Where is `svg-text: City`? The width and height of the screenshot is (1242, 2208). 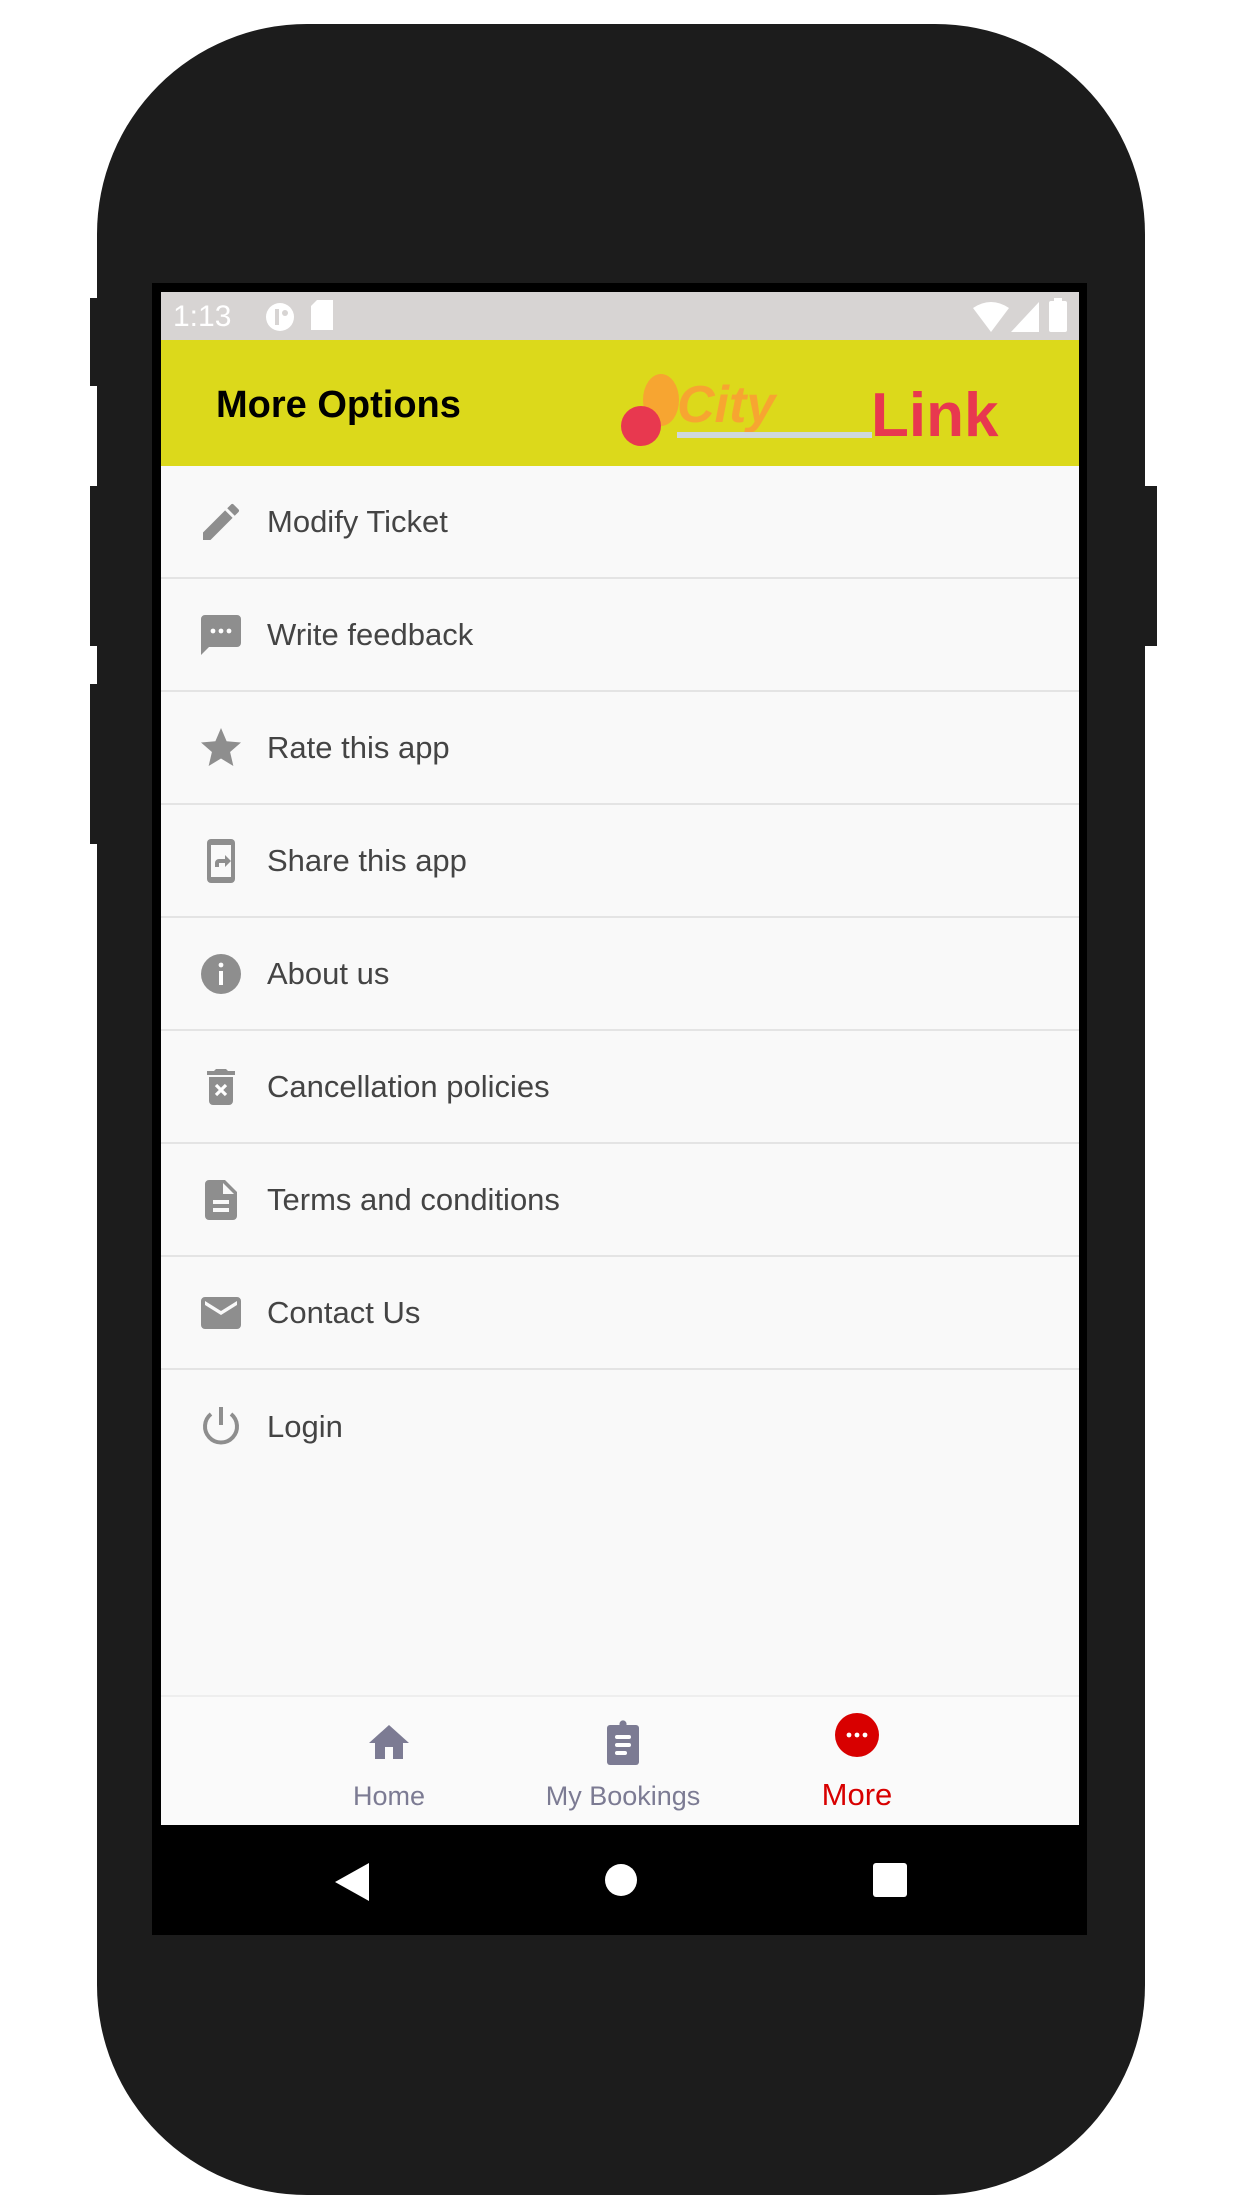 svg-text: City is located at coordinates (727, 405).